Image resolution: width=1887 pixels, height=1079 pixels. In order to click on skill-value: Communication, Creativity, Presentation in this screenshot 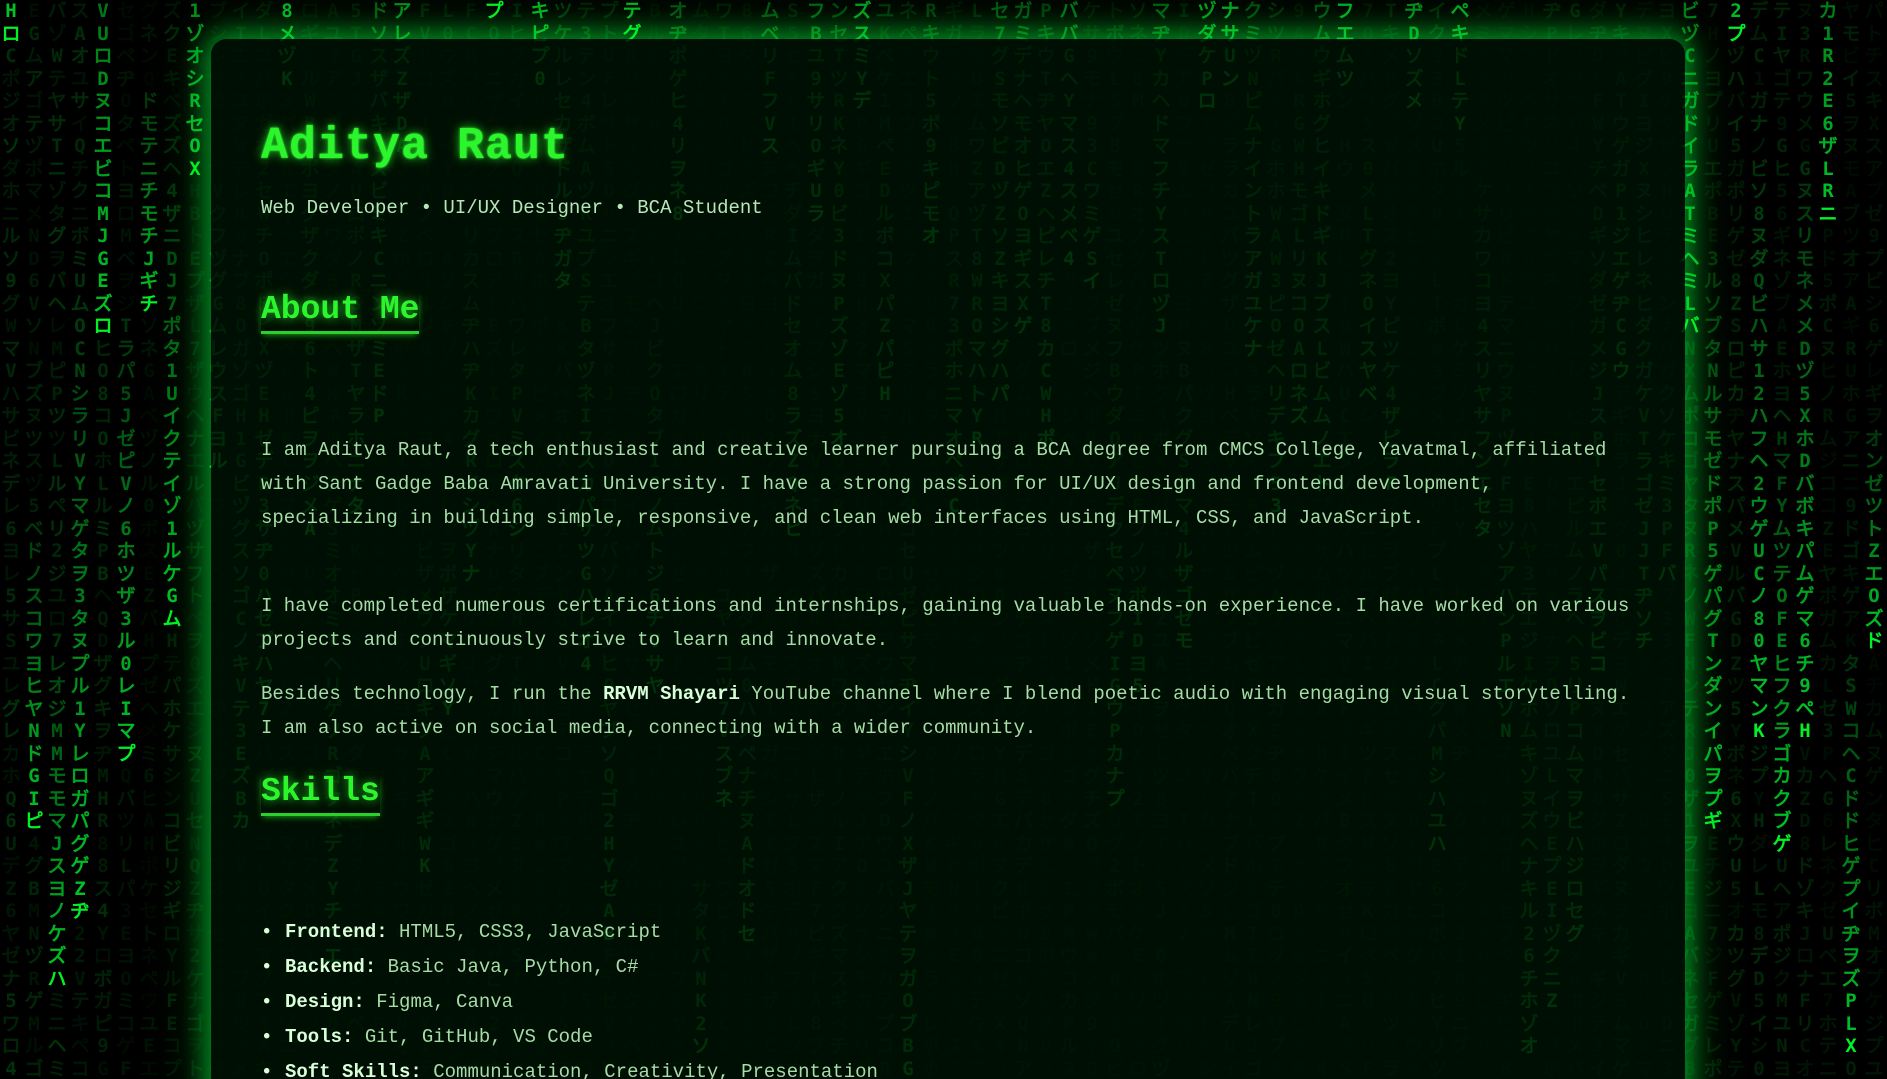, I will do `click(655, 1070)`.